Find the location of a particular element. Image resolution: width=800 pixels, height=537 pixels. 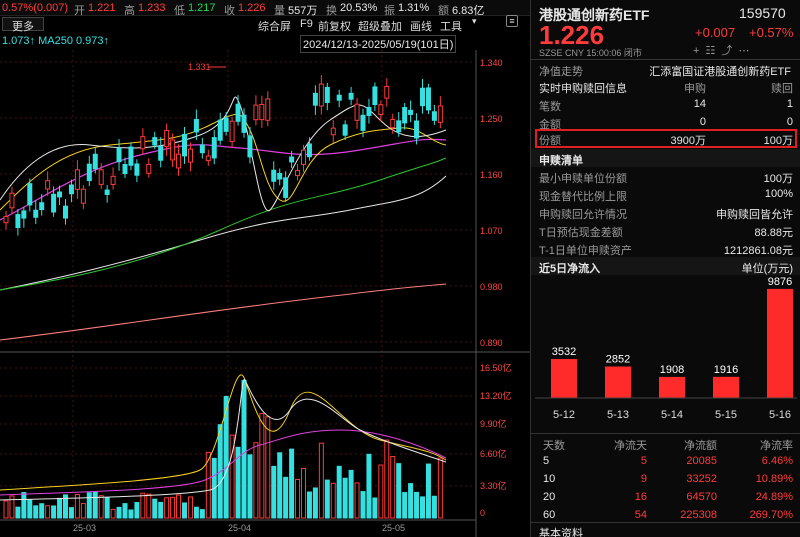

flow-cell: 225308 is located at coordinates (698, 515).